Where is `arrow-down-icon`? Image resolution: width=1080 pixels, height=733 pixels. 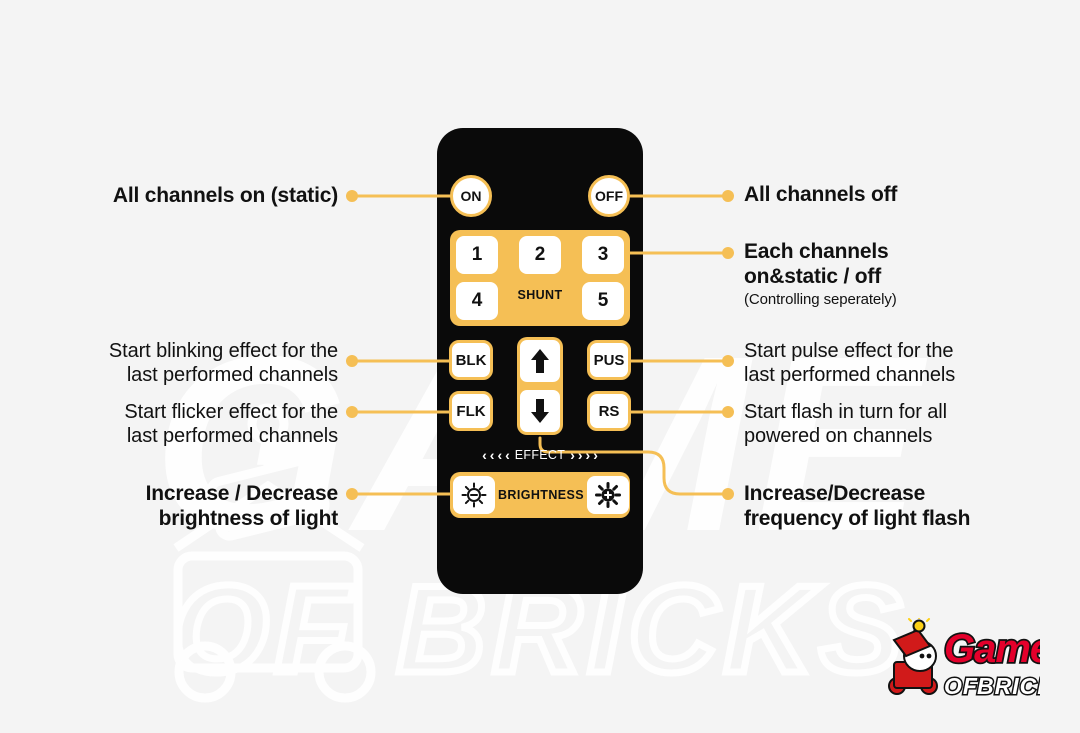 arrow-down-icon is located at coordinates (540, 411).